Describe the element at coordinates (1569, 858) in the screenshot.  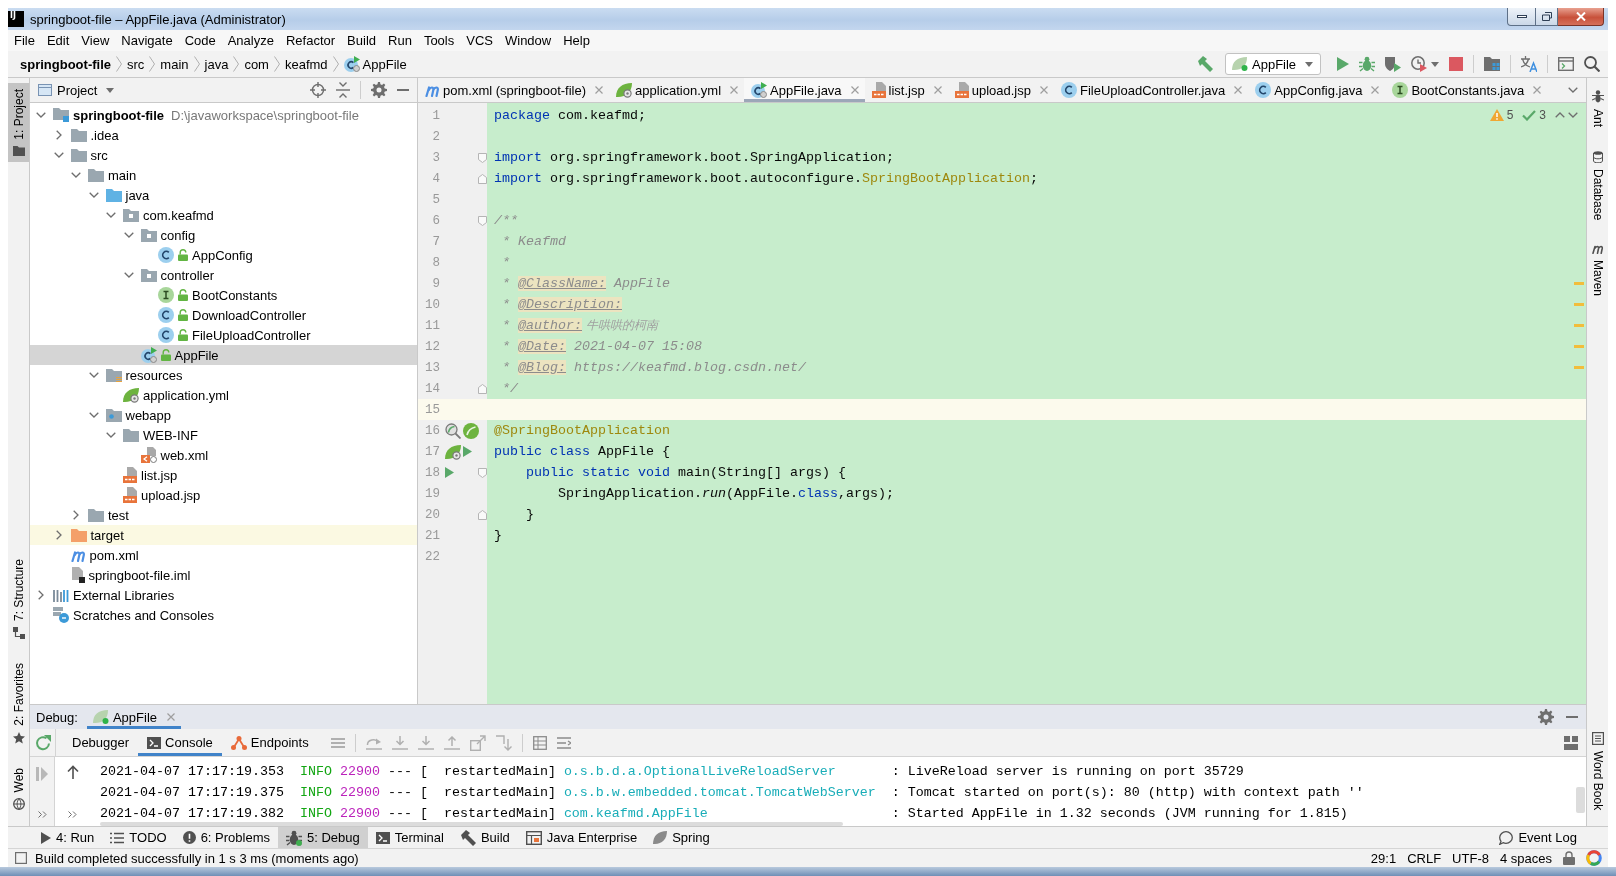
I see `padlock-icon` at that location.